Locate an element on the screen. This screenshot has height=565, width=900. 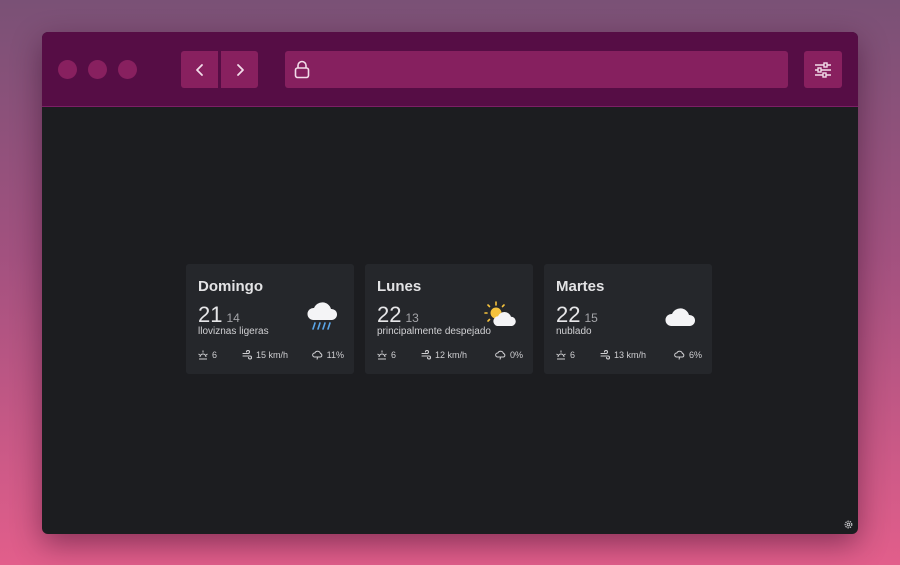
forecast-description: lloviznas ligeras is located at coordinates (233, 331).